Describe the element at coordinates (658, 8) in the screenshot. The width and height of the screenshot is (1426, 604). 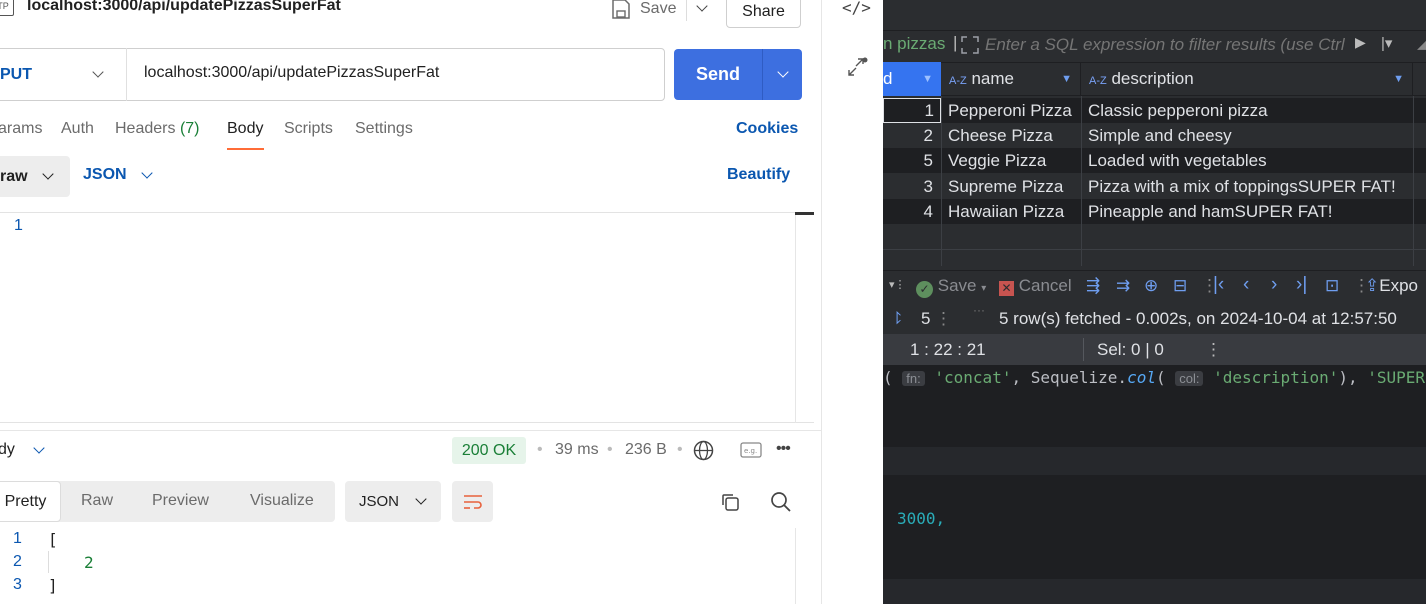
I see `save-label: Save` at that location.